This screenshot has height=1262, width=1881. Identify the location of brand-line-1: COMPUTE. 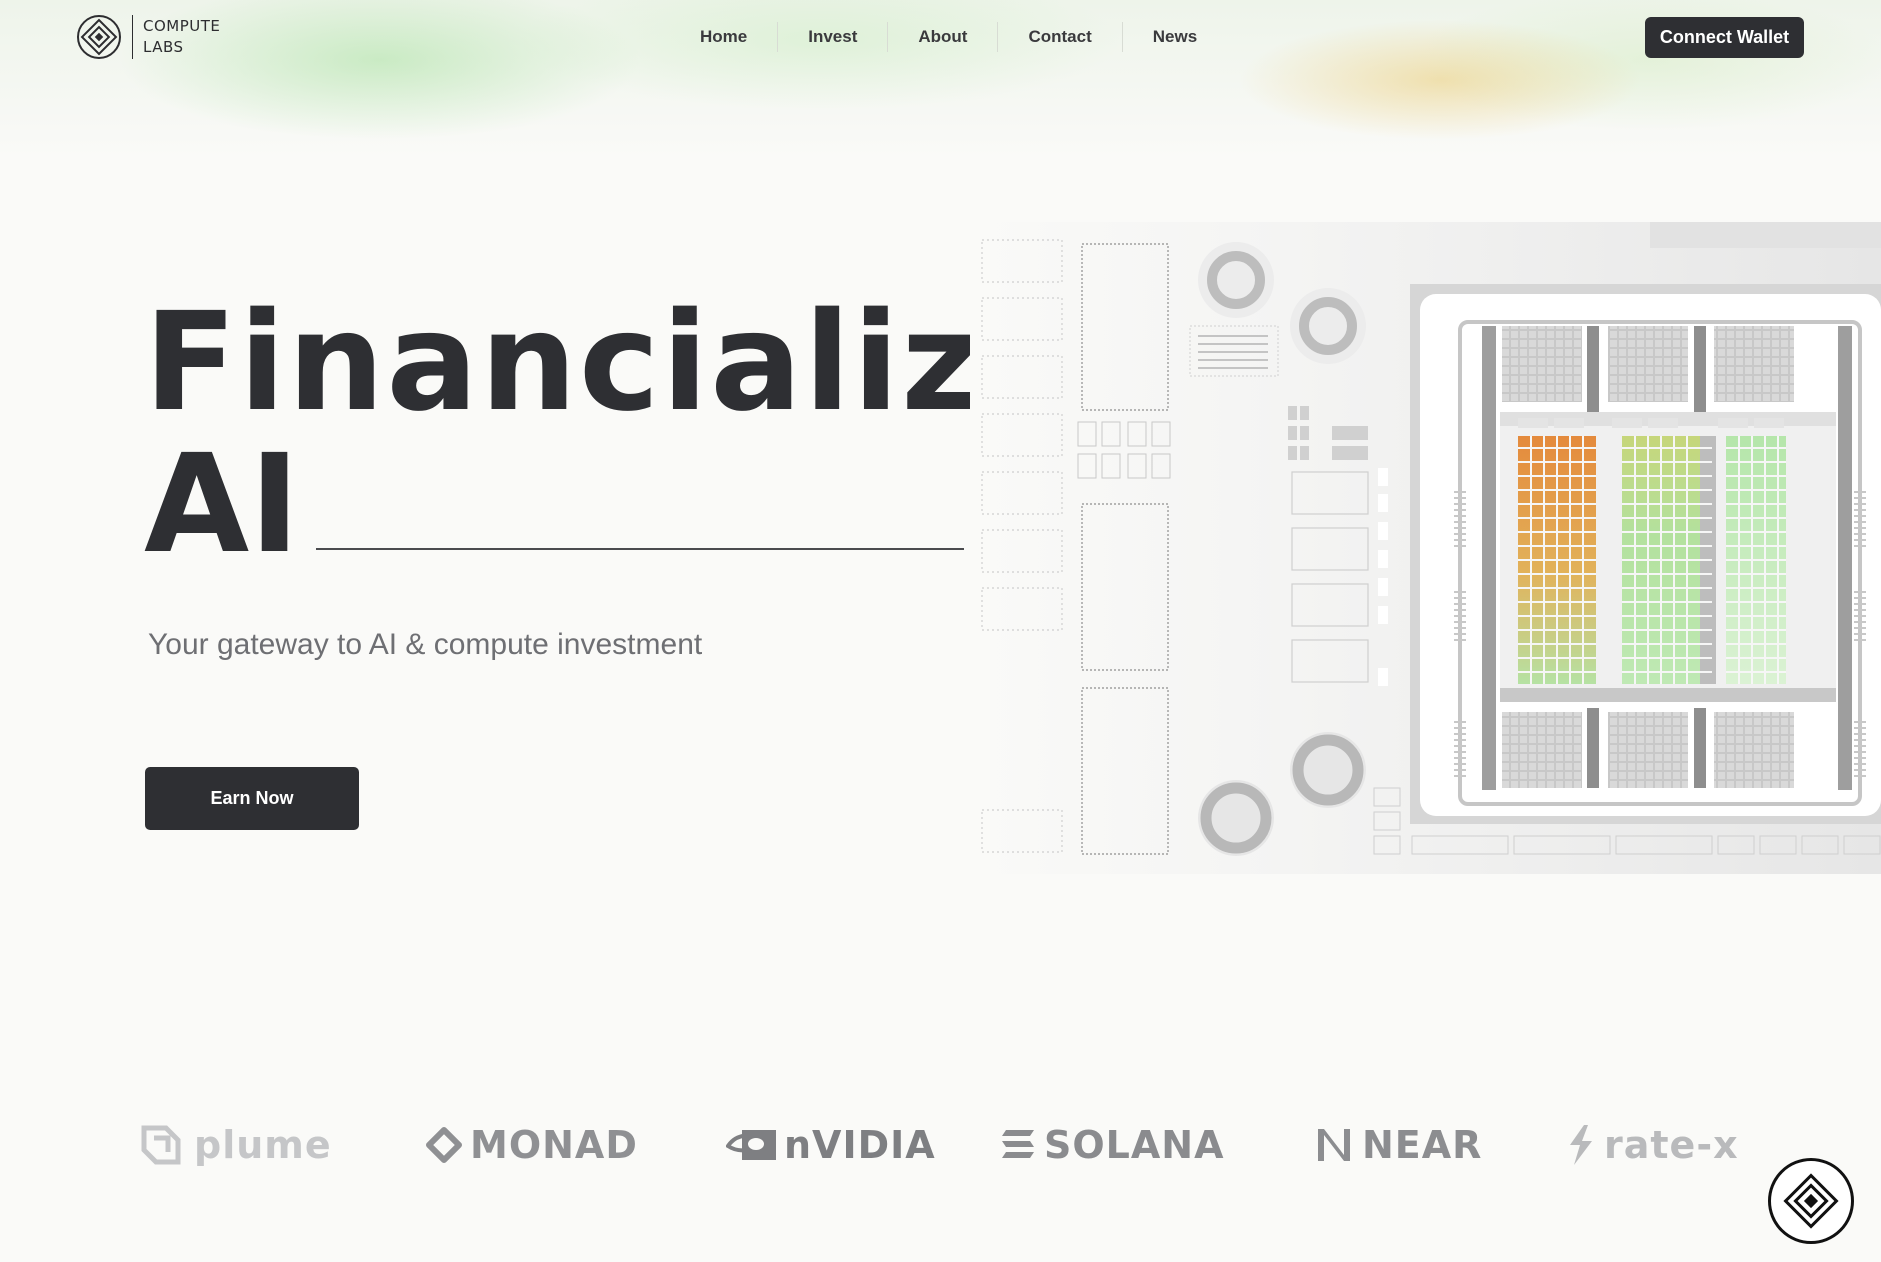
(182, 26).